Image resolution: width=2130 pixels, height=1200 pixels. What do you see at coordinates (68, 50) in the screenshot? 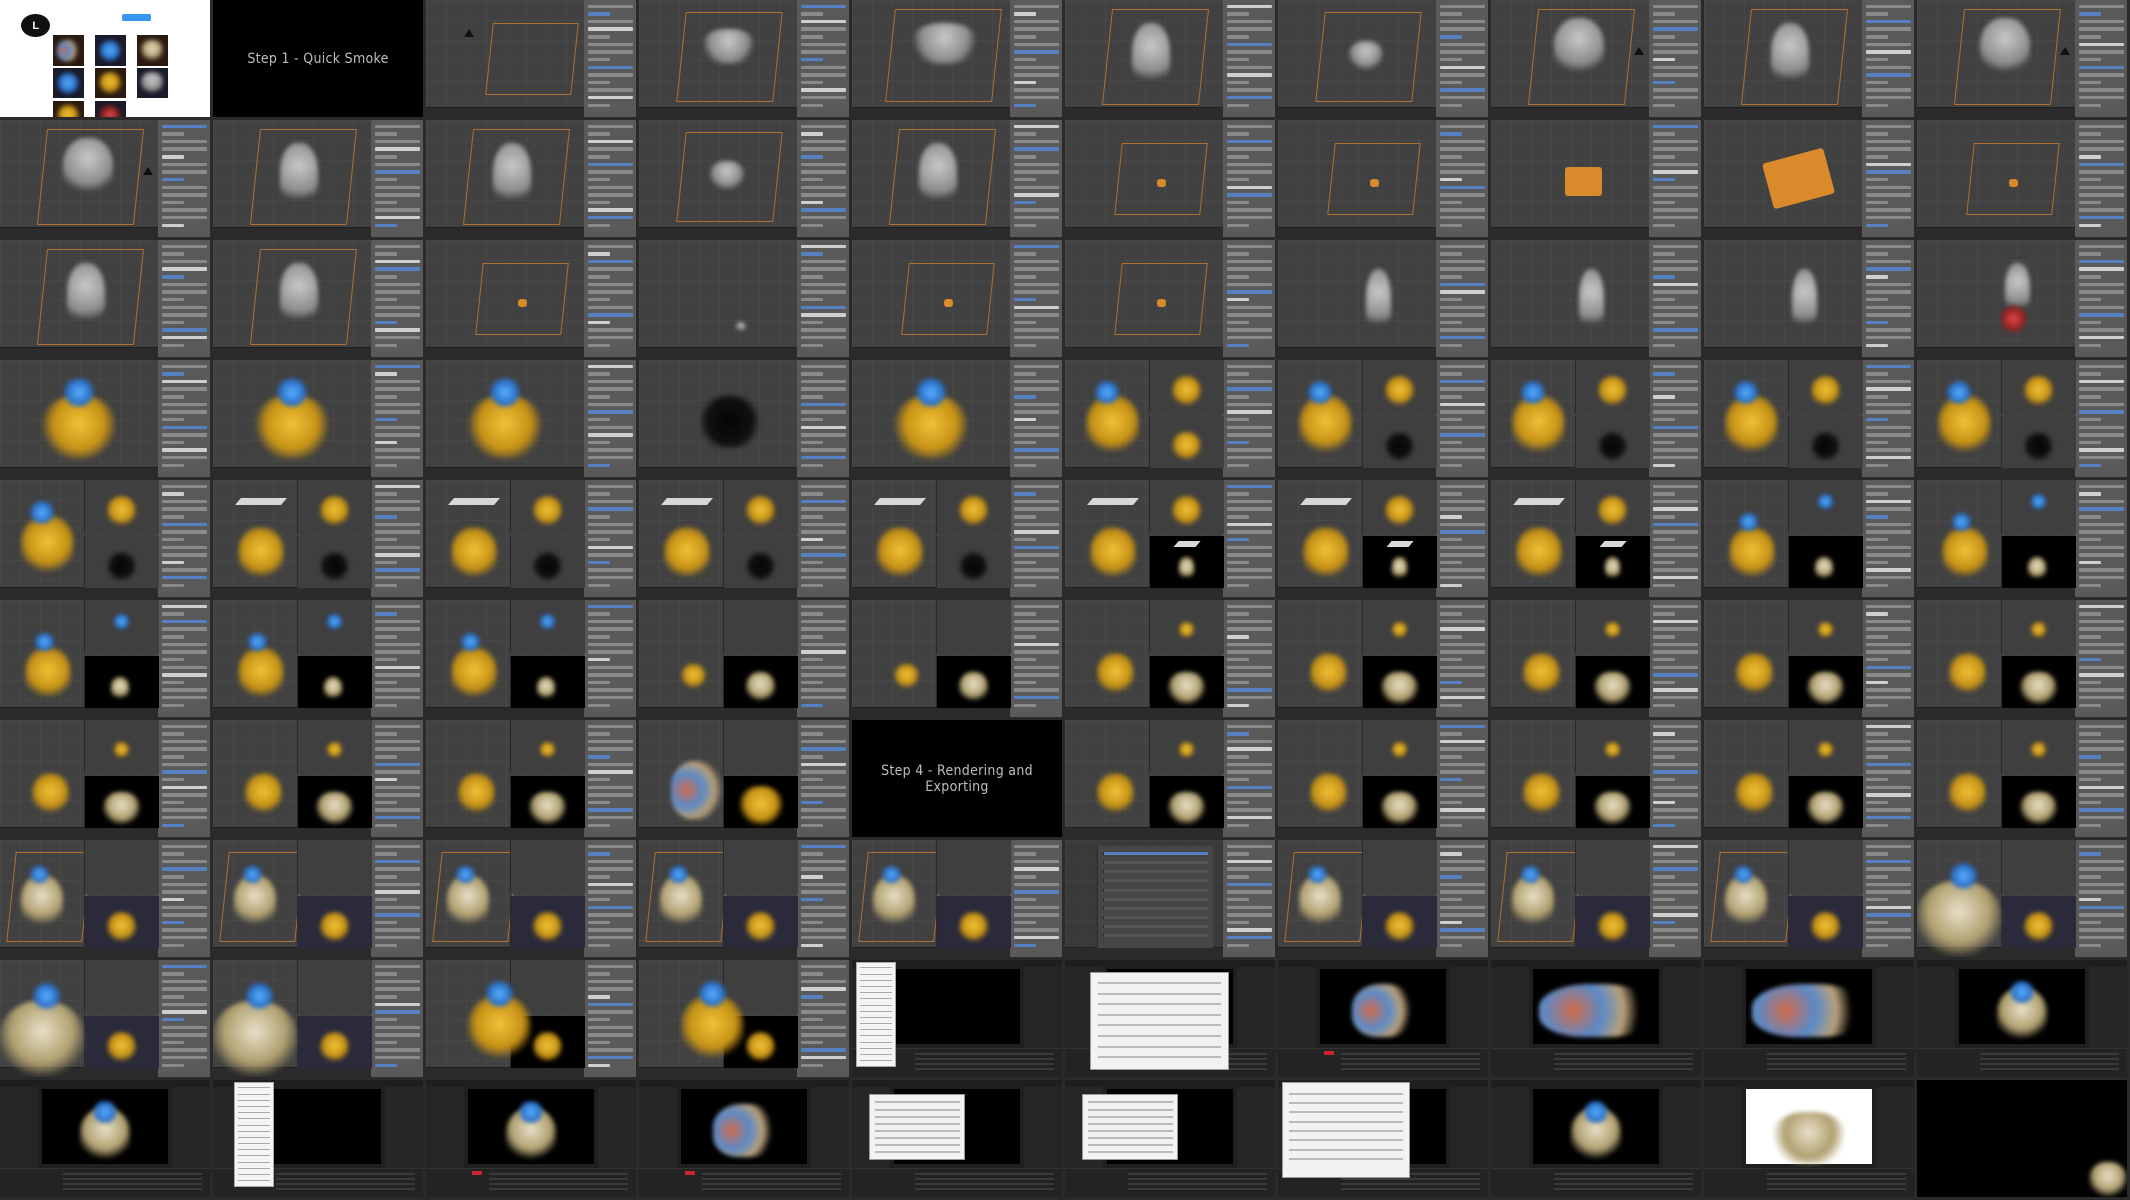
I see `post-thumbnail` at bounding box center [68, 50].